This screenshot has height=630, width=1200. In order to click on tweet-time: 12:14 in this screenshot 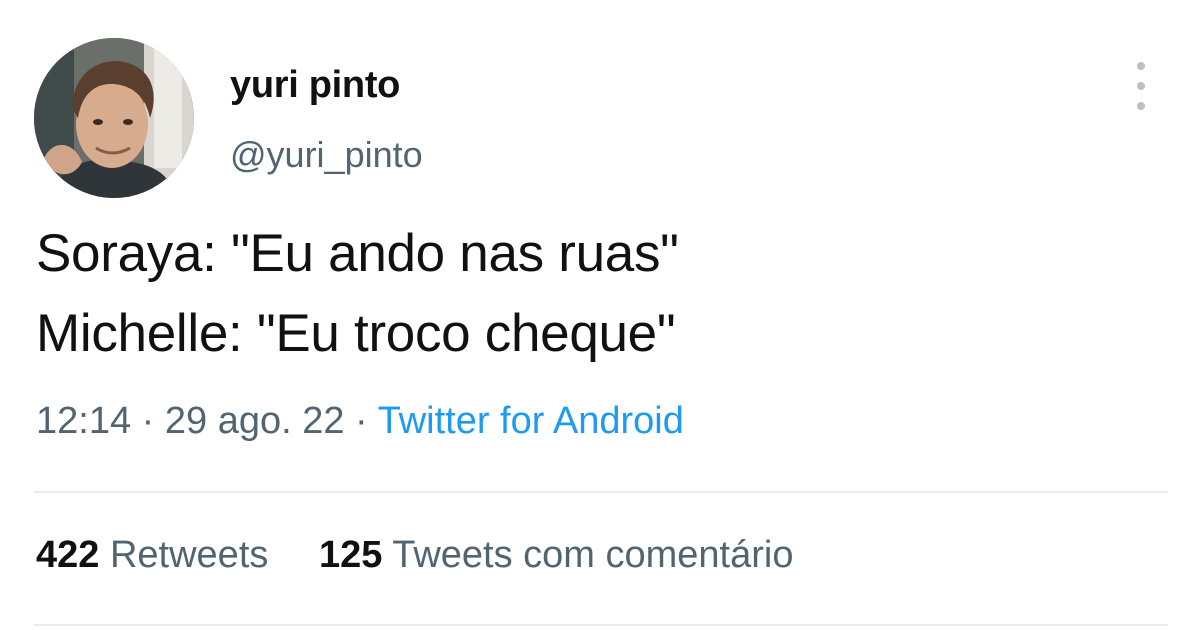, I will do `click(83, 421)`.